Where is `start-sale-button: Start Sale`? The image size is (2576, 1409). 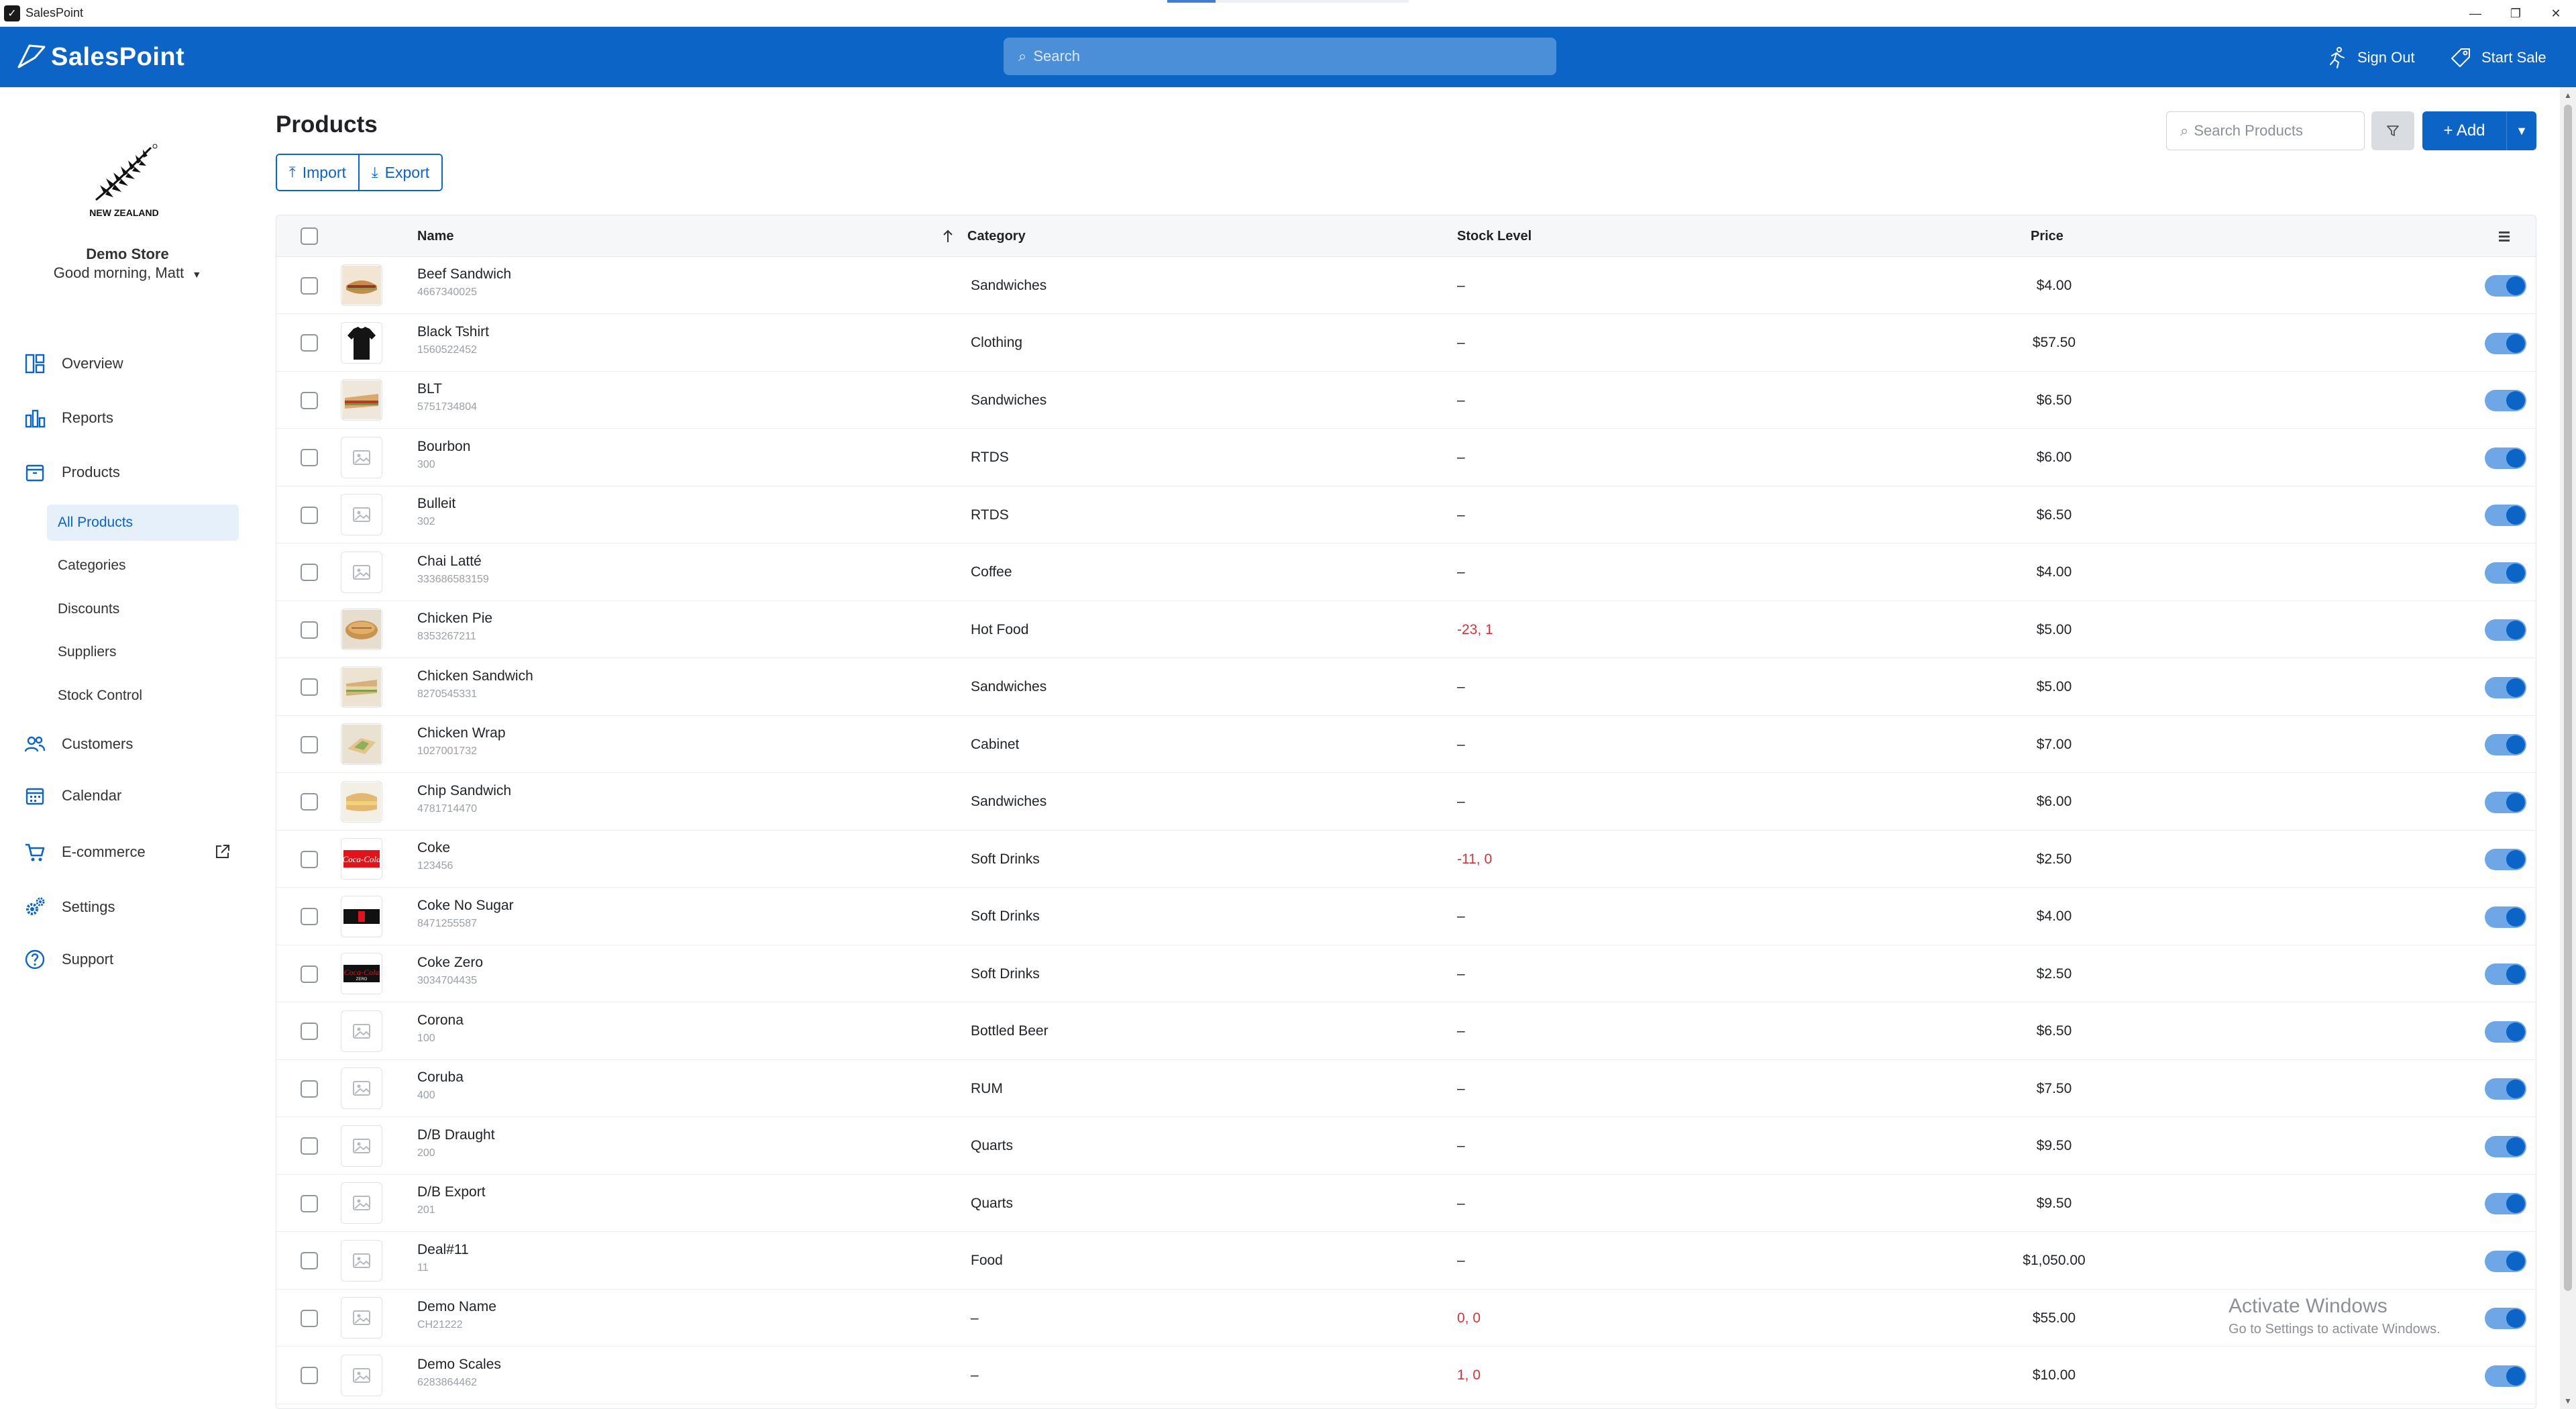
start-sale-button: Start Sale is located at coordinates (2497, 57).